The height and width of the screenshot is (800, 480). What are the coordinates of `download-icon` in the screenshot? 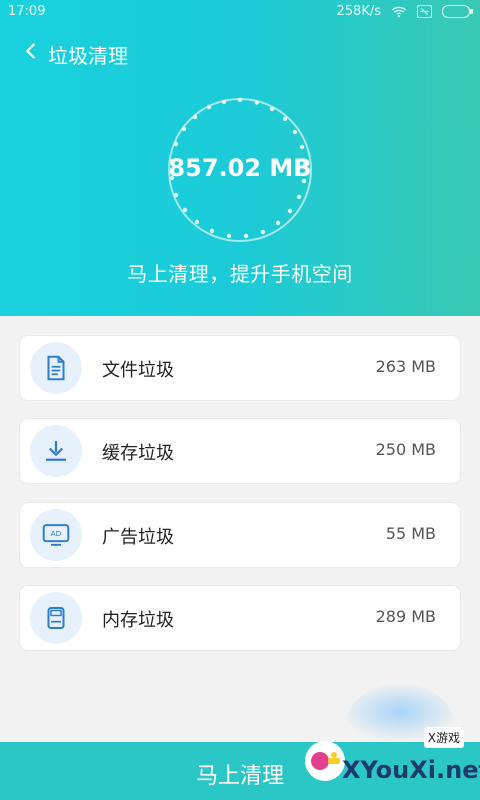 It's located at (56, 451).